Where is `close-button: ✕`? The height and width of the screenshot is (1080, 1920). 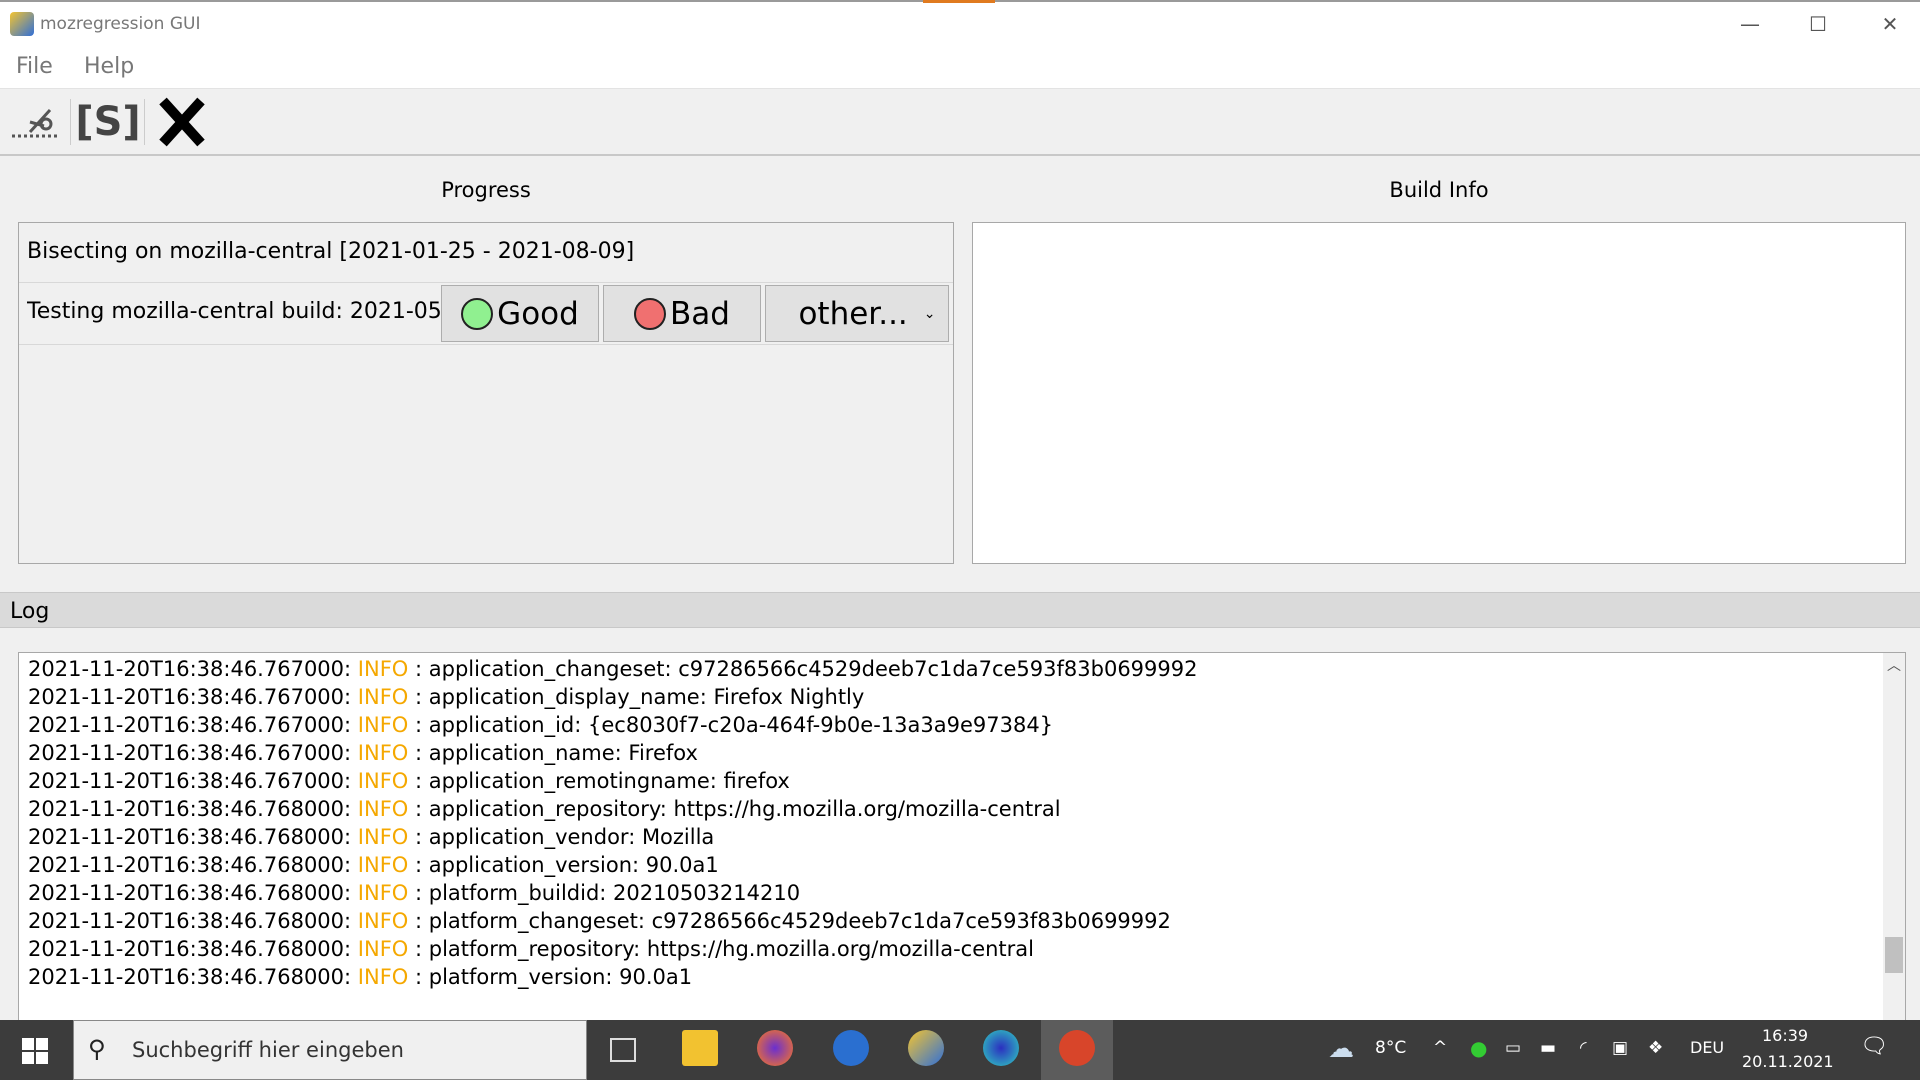 close-button: ✕ is located at coordinates (1890, 24).